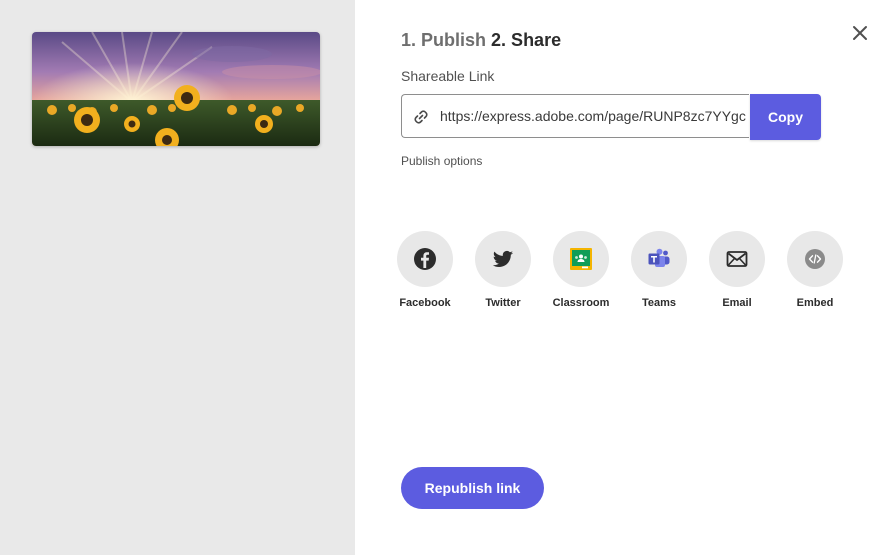 The image size is (896, 555). Describe the element at coordinates (176, 89) in the screenshot. I see `page-preview-image` at that location.